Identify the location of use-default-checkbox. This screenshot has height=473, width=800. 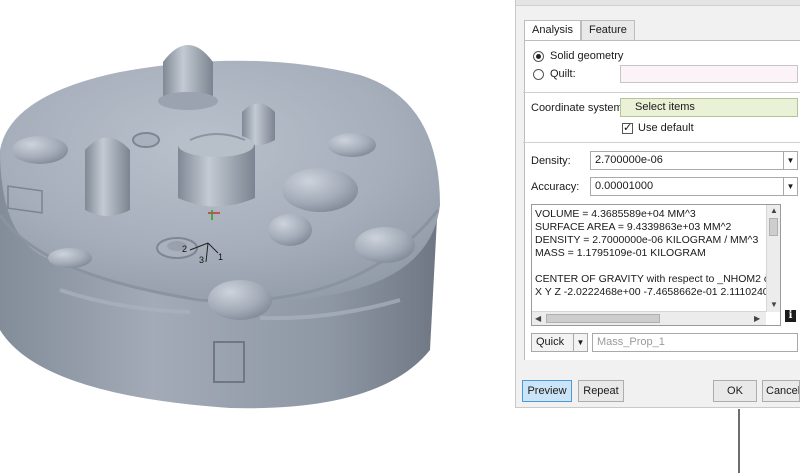
(627, 127).